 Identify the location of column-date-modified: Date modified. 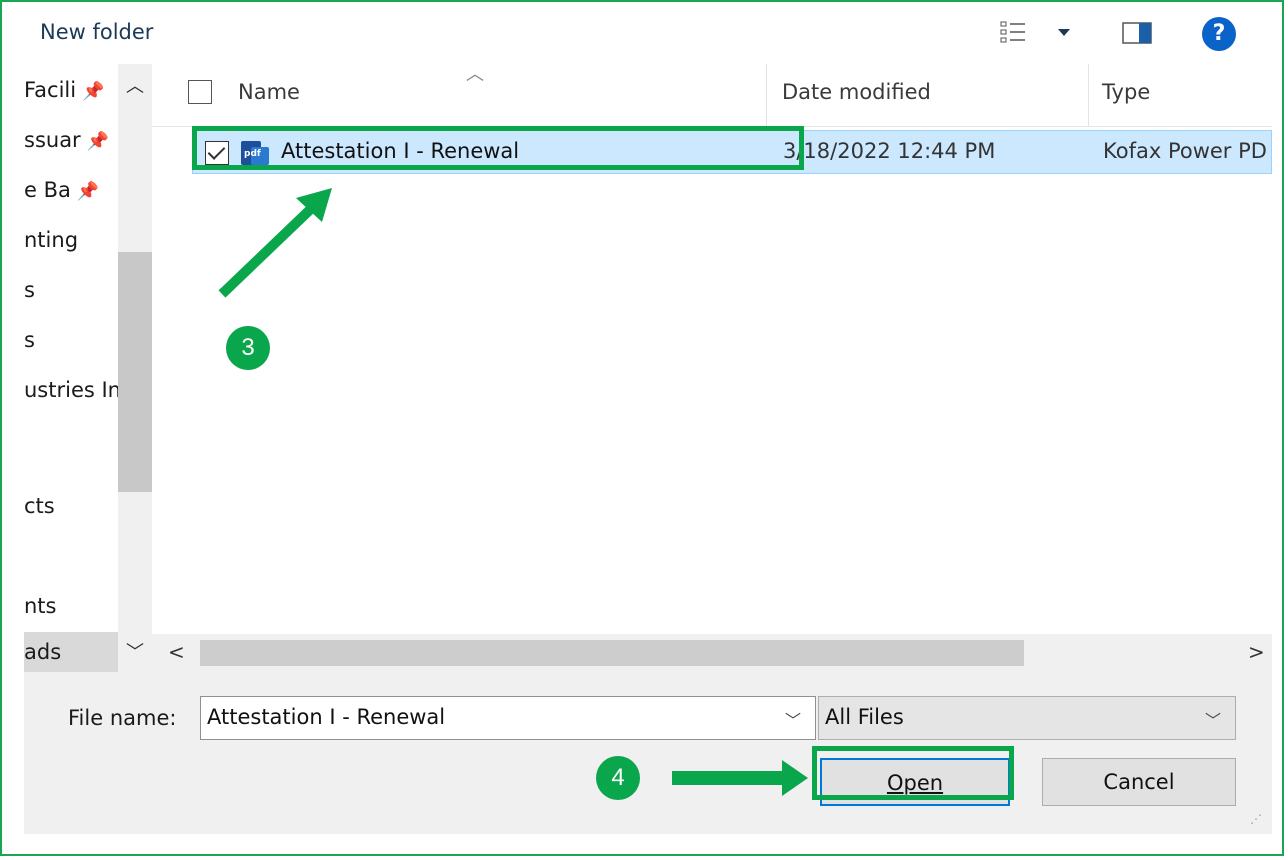
(856, 92).